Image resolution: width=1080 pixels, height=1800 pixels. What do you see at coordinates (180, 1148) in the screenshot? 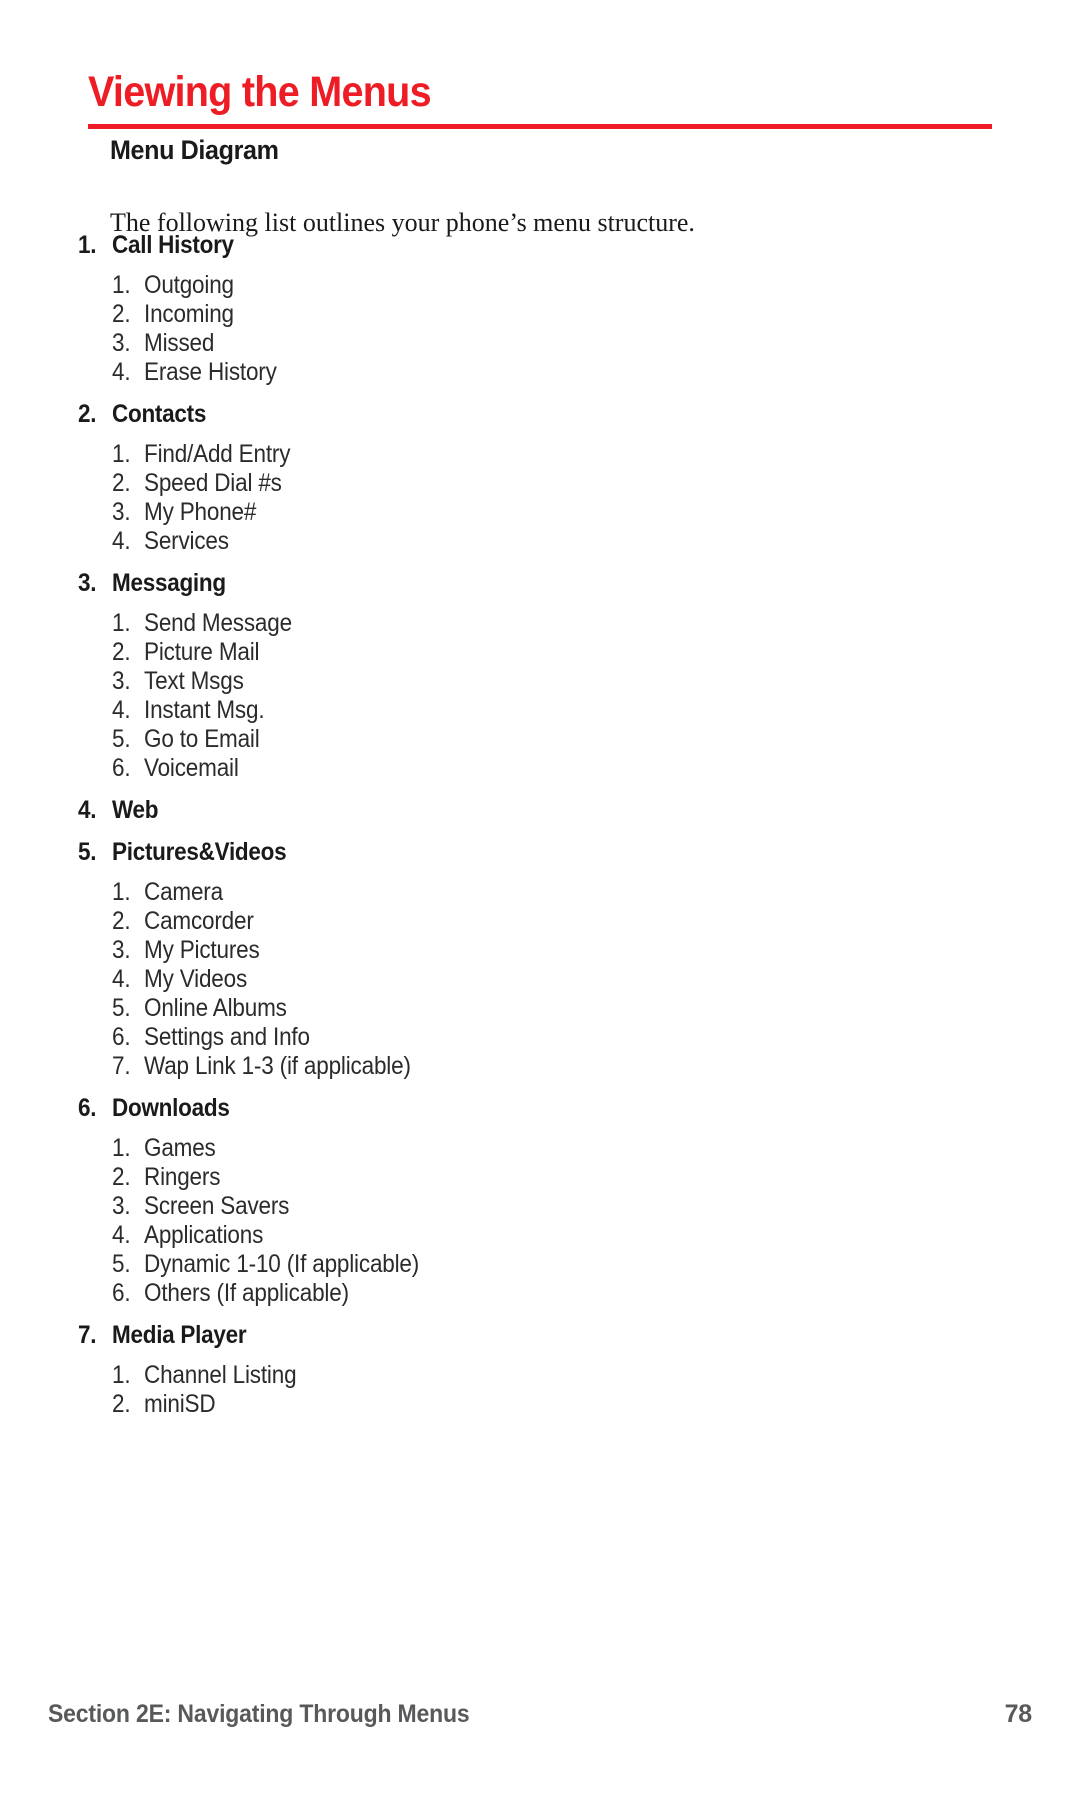
I see `menu-sub-item-label: Games` at bounding box center [180, 1148].